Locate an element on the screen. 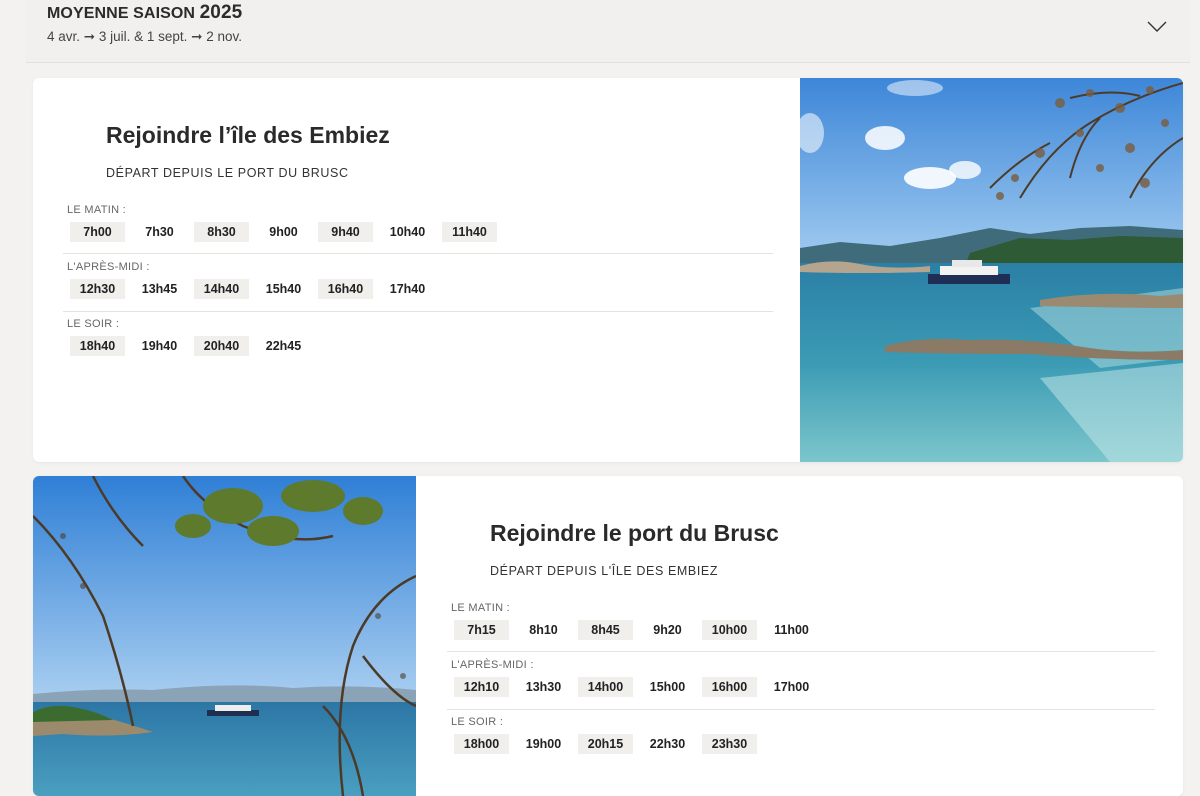 Image resolution: width=1200 pixels, height=796 pixels. departure-time: 7h00 is located at coordinates (97, 232).